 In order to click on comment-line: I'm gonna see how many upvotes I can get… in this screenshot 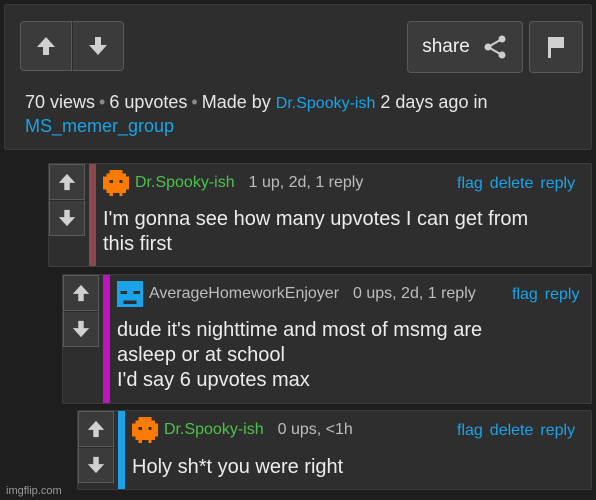, I will do `click(316, 219)`.